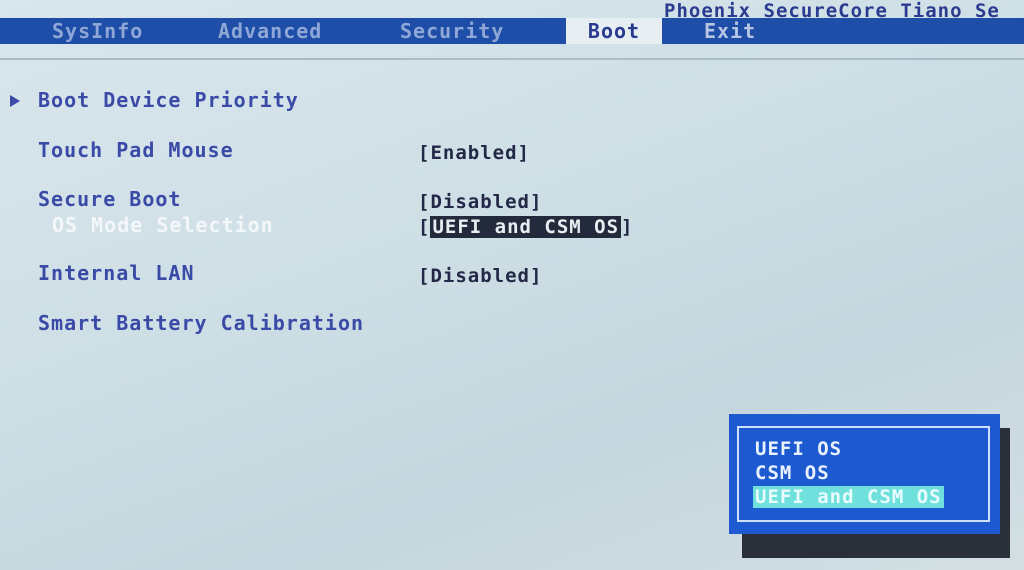 This screenshot has width=1024, height=570. Describe the element at coordinates (136, 150) in the screenshot. I see `touch-pad-mouse-label: Touch Pad Mouse` at that location.